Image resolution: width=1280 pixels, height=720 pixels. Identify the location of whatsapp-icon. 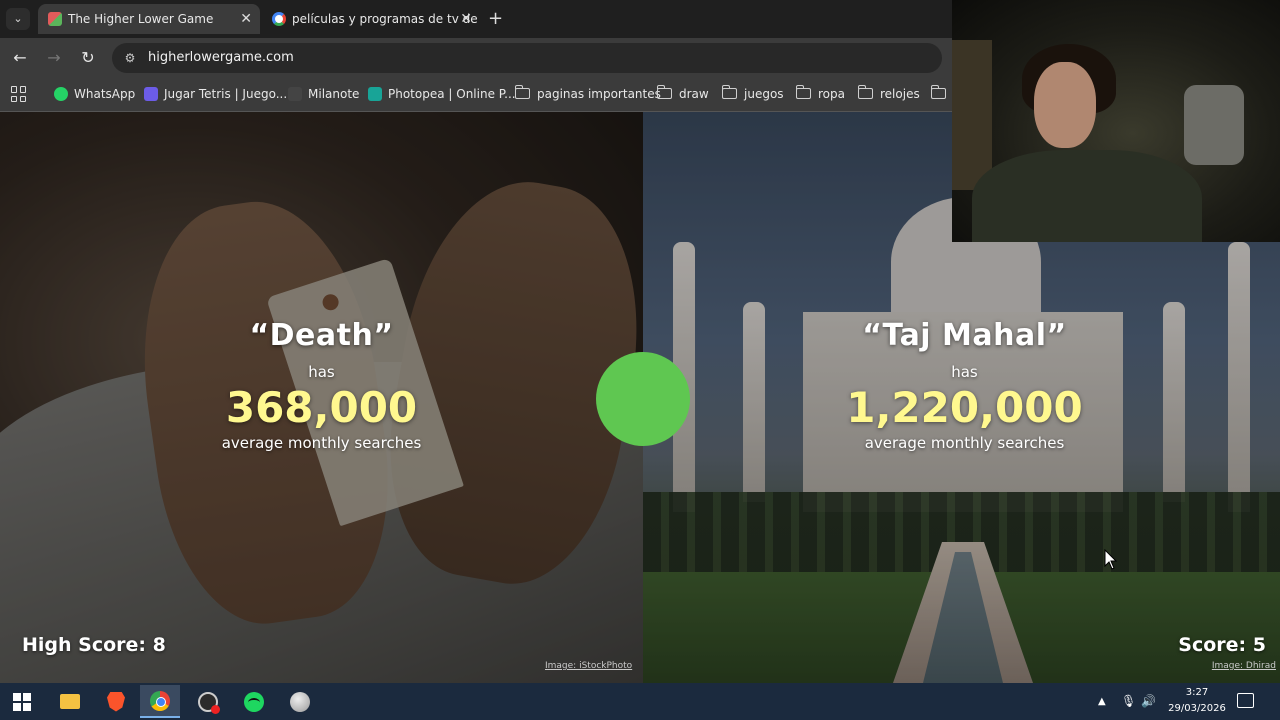
(61, 94).